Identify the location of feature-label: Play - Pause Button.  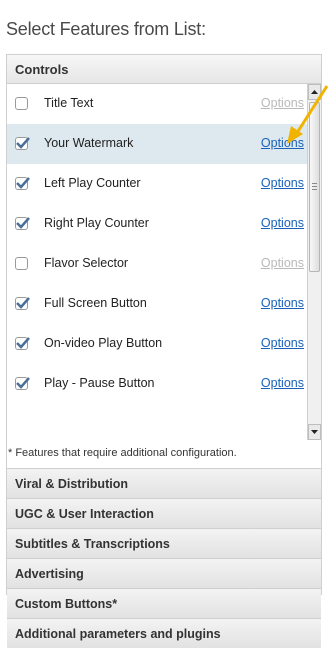
(99, 383).